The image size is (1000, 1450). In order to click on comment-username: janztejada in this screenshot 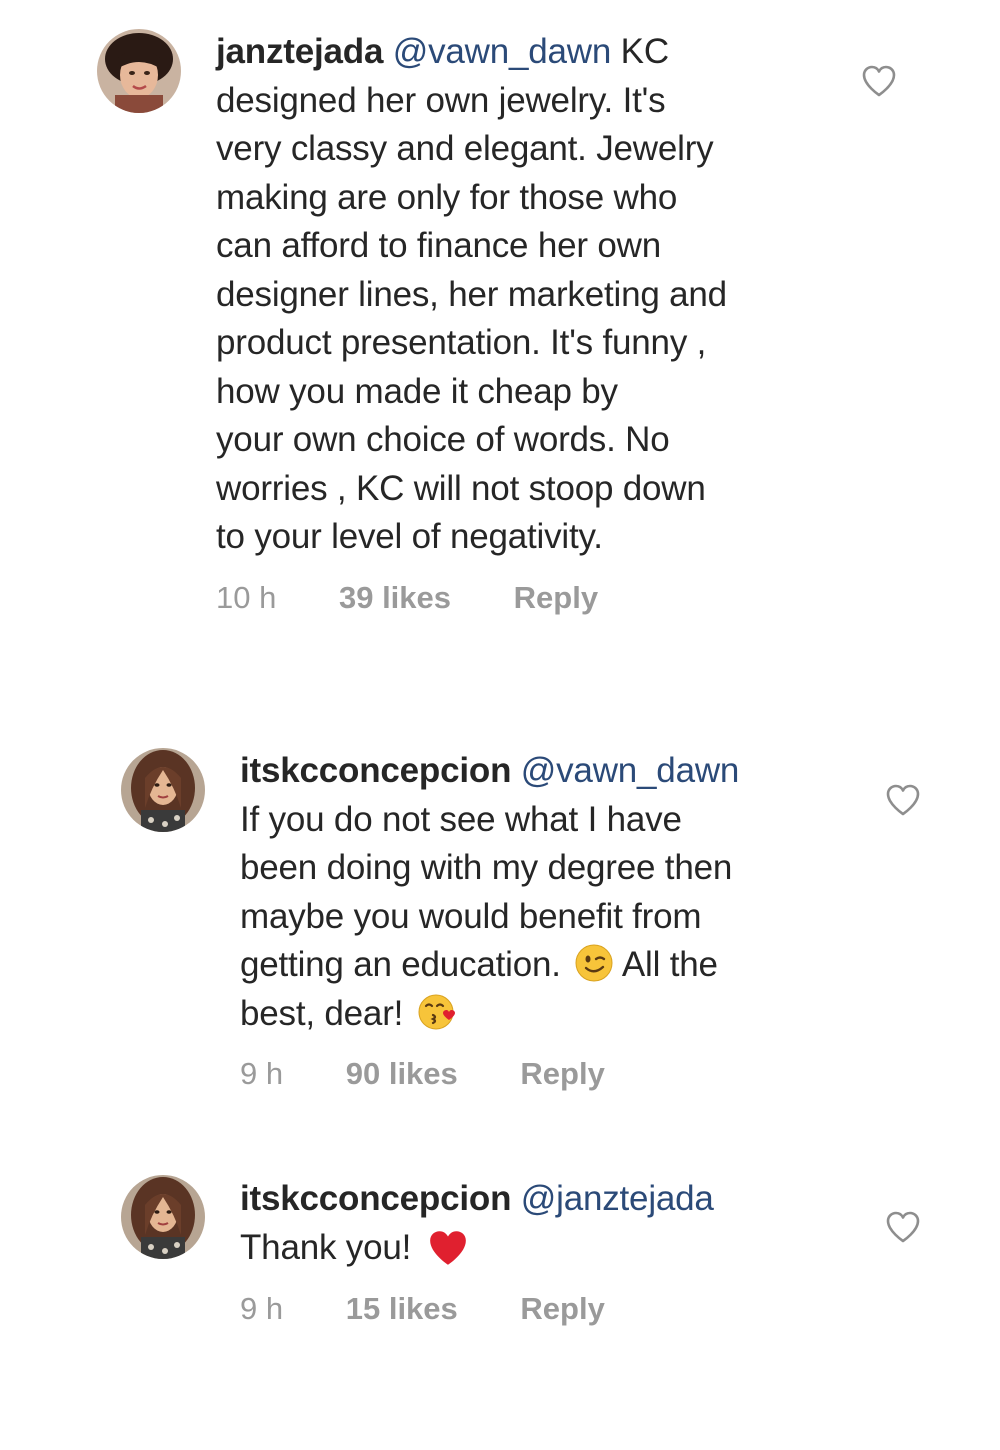, I will do `click(299, 51)`.